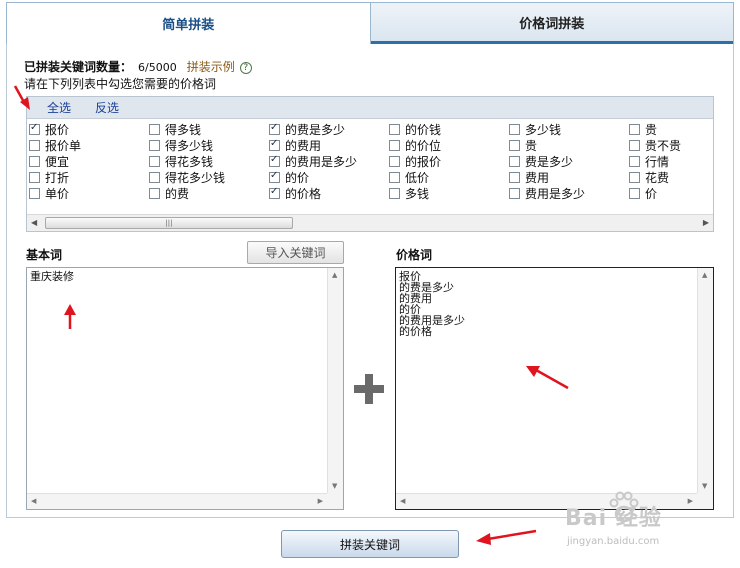  Describe the element at coordinates (335, 380) in the screenshot. I see `base-words-vertical-scrollbar: ▲ ▼` at that location.